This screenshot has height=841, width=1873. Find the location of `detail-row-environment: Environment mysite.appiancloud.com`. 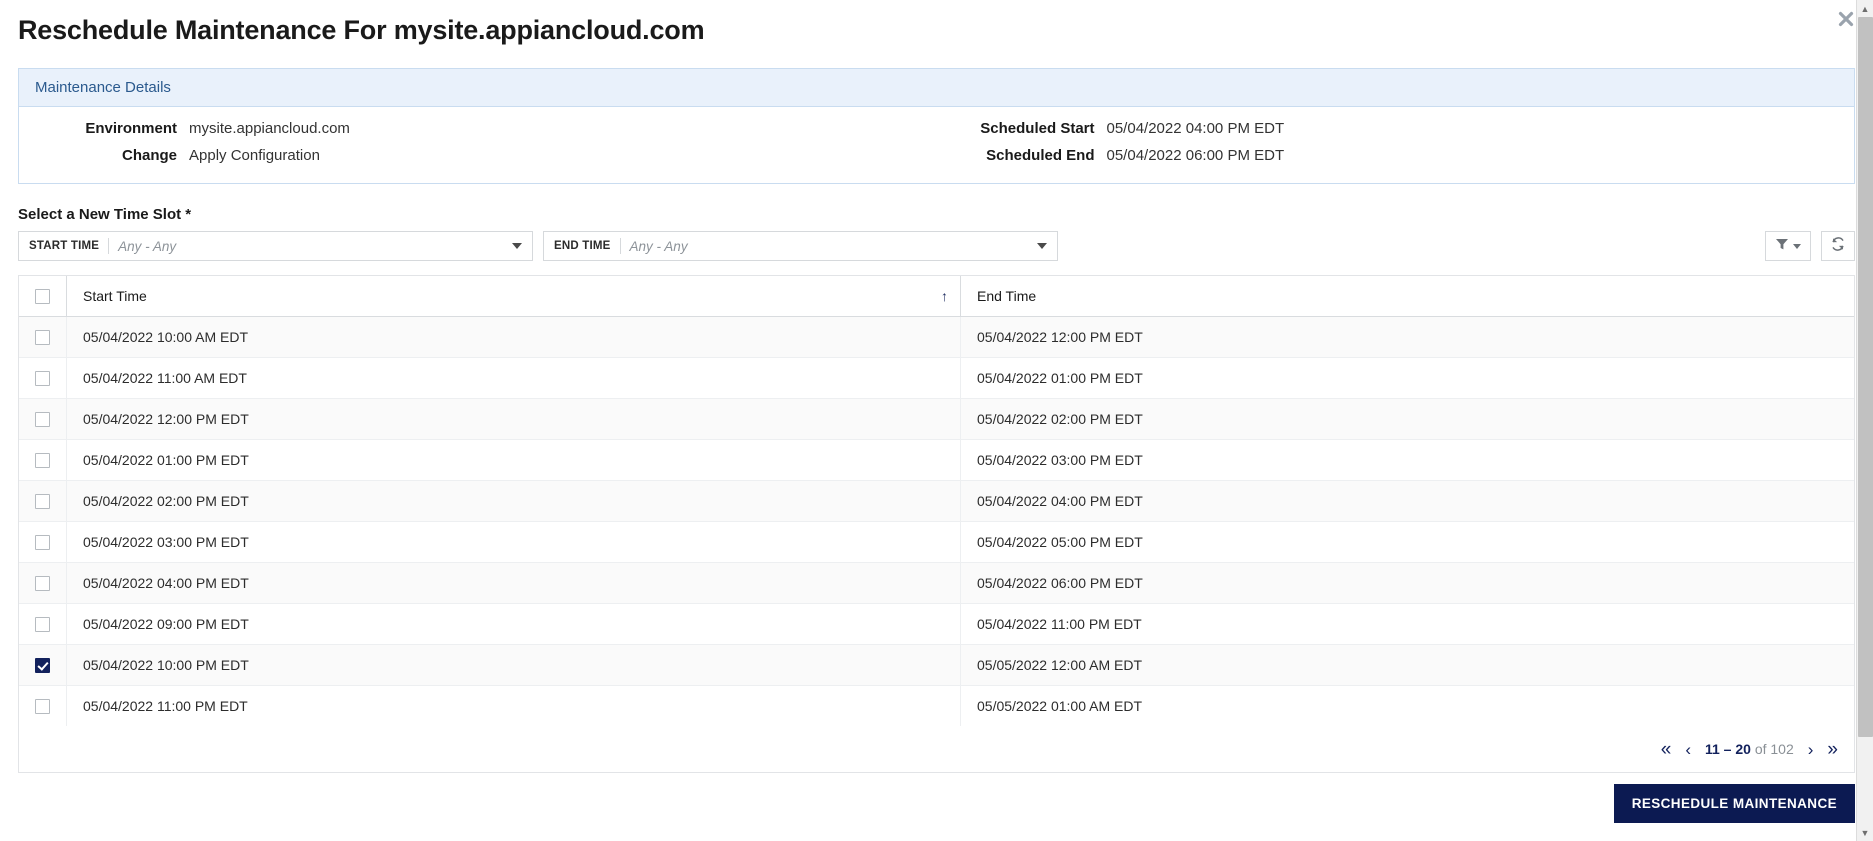

detail-row-environment: Environment mysite.appiancloud.com is located at coordinates (478, 128).